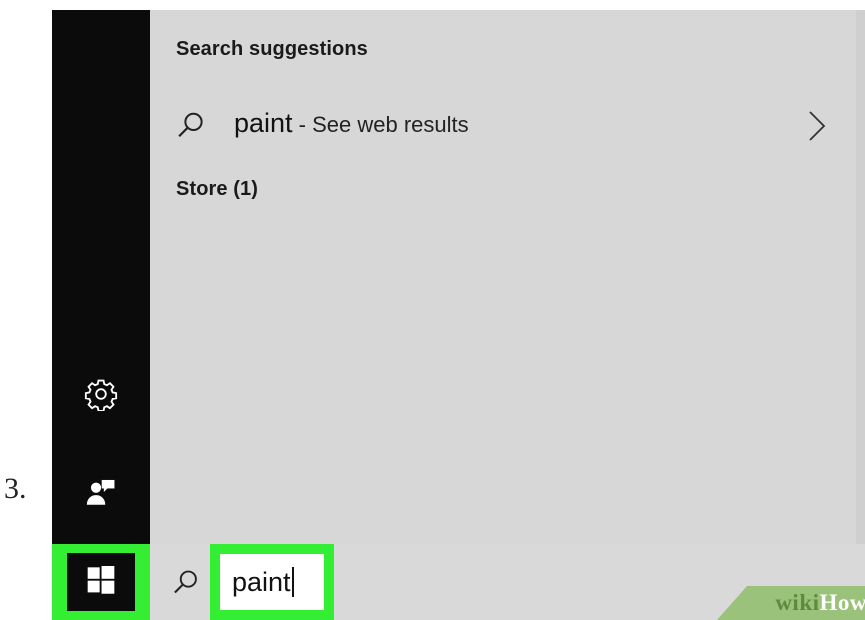 The image size is (865, 620). I want to click on user-account-icon, so click(101, 494).